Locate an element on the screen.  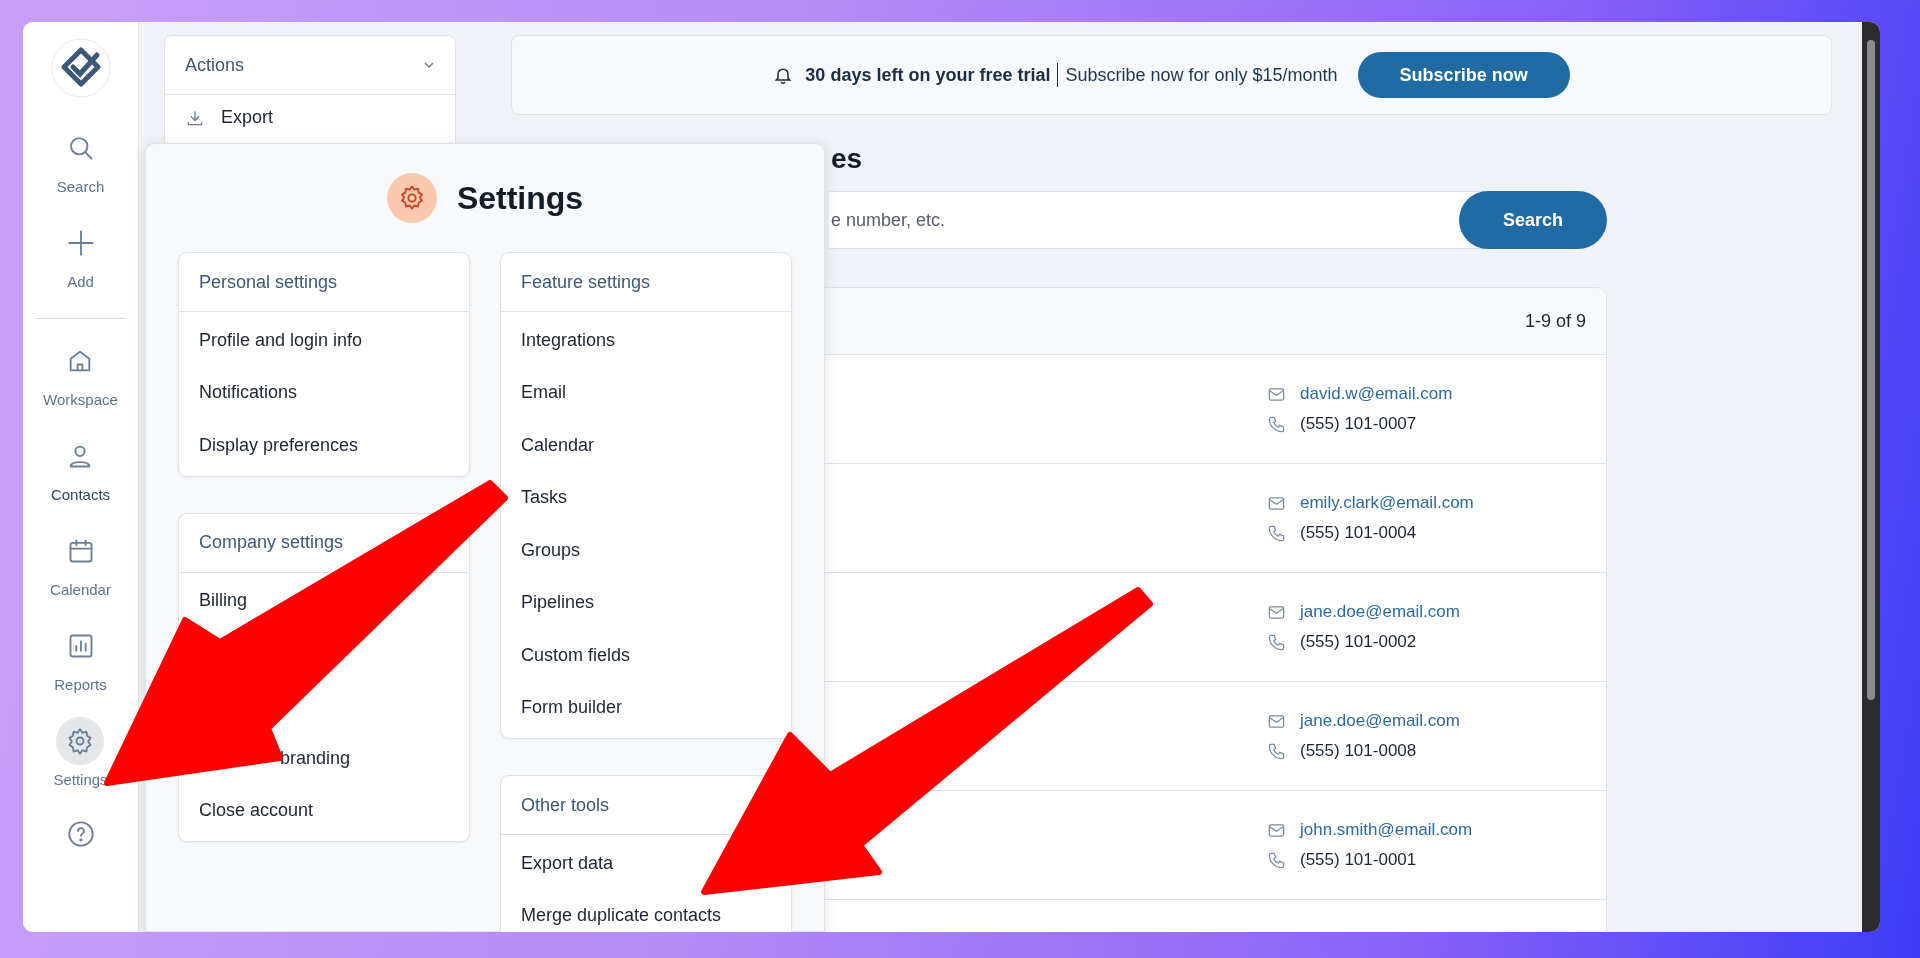
settings-link: Custom fields is located at coordinates (576, 655).